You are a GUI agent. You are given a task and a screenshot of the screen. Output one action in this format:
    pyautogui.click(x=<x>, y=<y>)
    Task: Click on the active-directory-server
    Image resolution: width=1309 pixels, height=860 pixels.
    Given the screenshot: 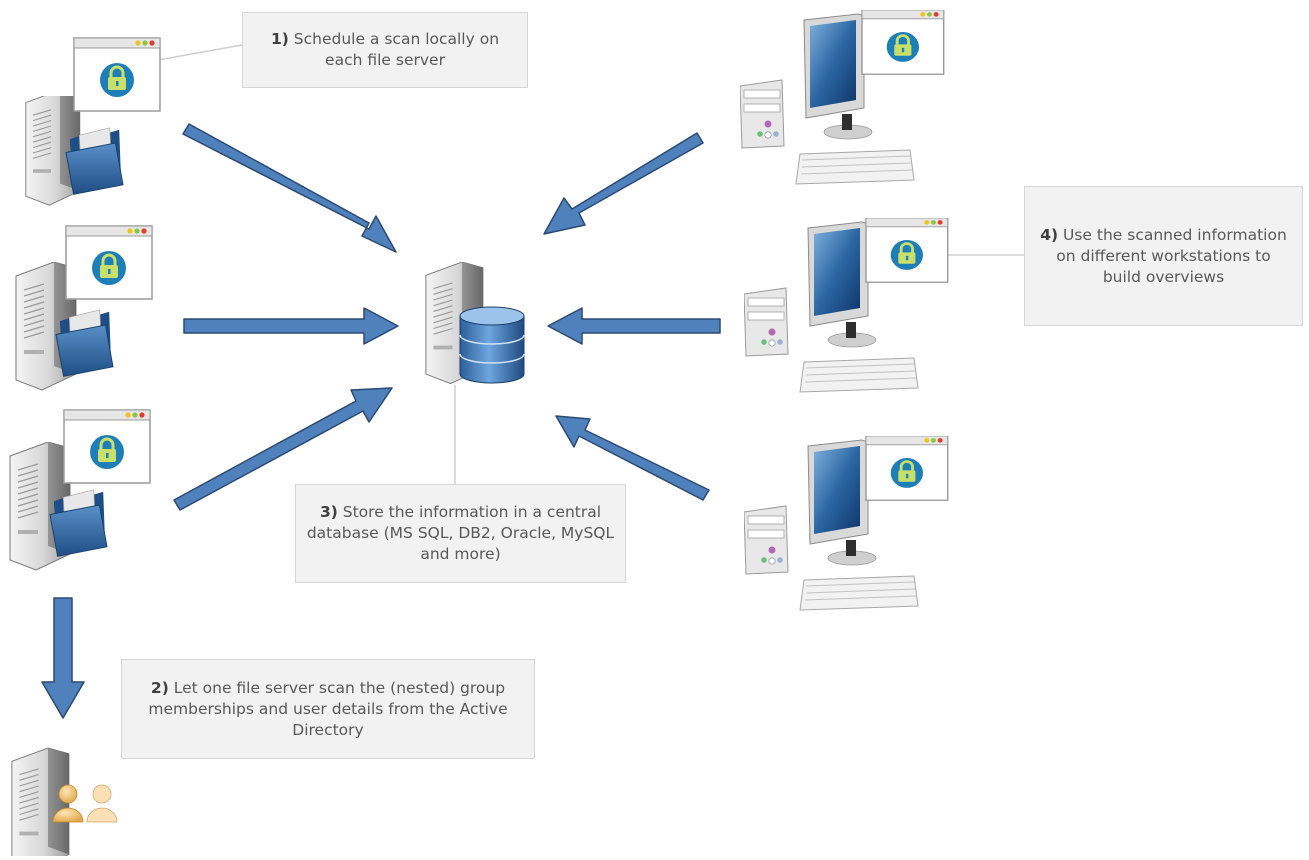 What is the action you would take?
    pyautogui.click(x=80, y=801)
    